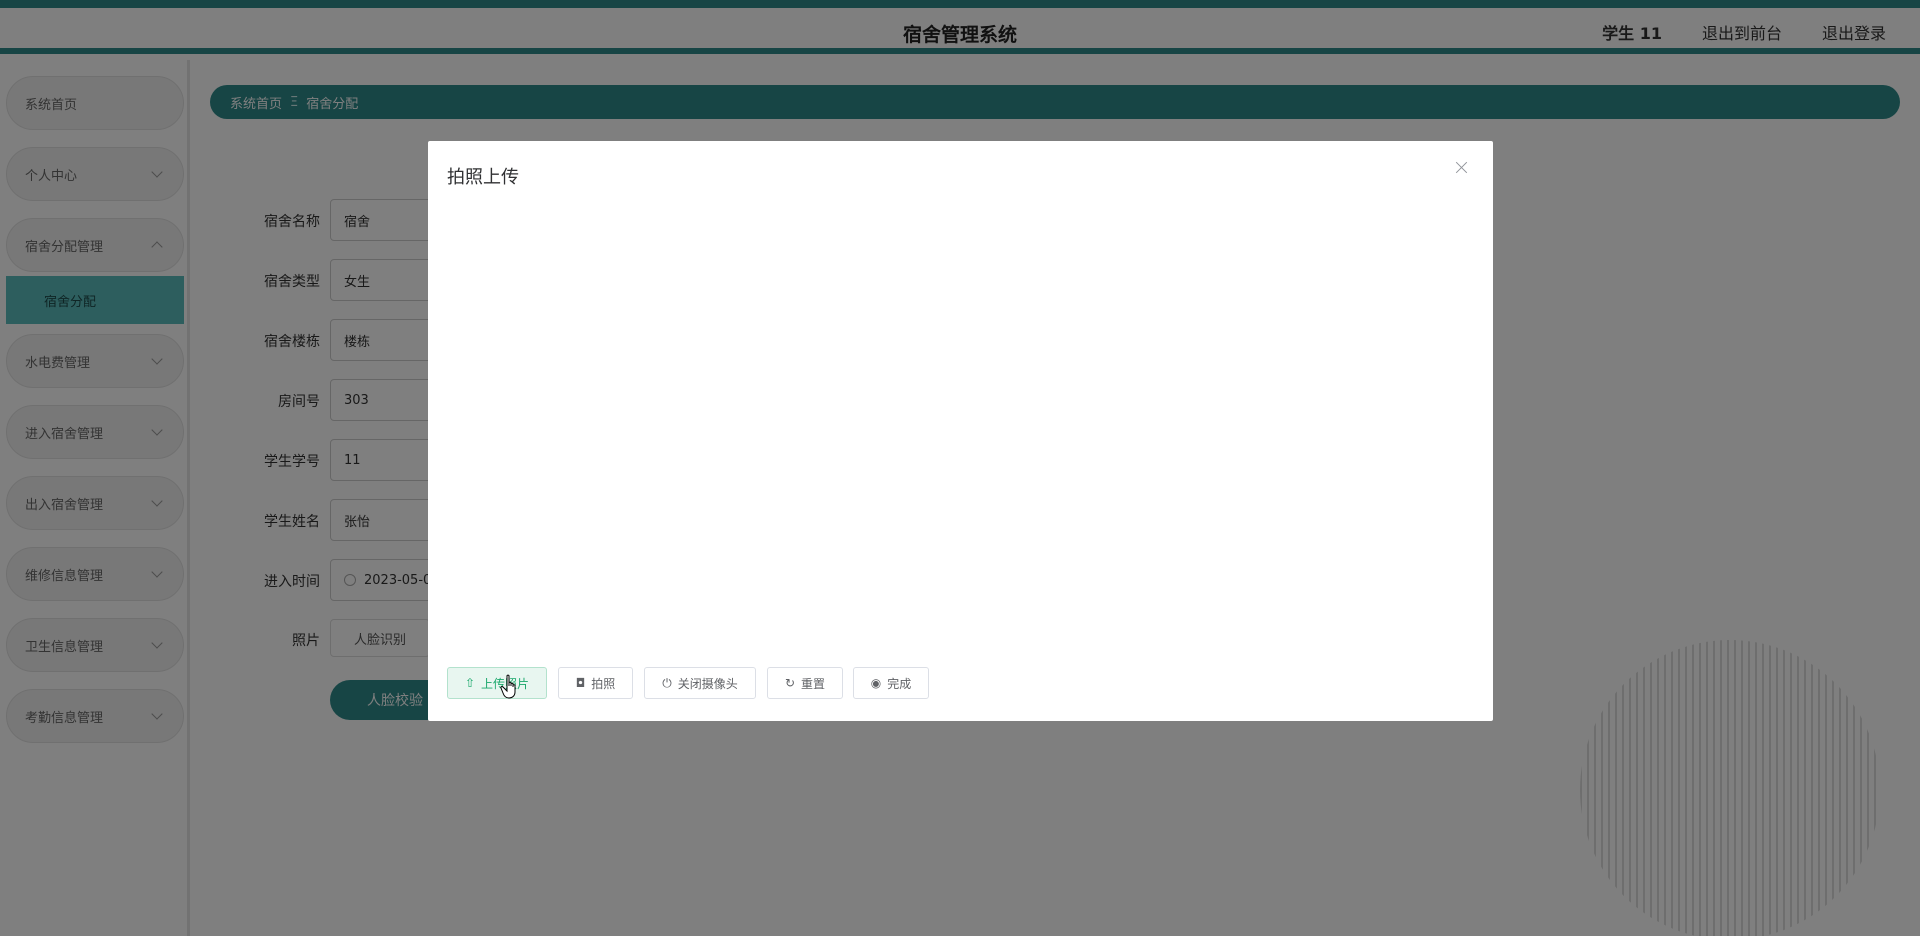 This screenshot has height=936, width=1920. What do you see at coordinates (813, 683) in the screenshot?
I see `reset-label: 重置` at bounding box center [813, 683].